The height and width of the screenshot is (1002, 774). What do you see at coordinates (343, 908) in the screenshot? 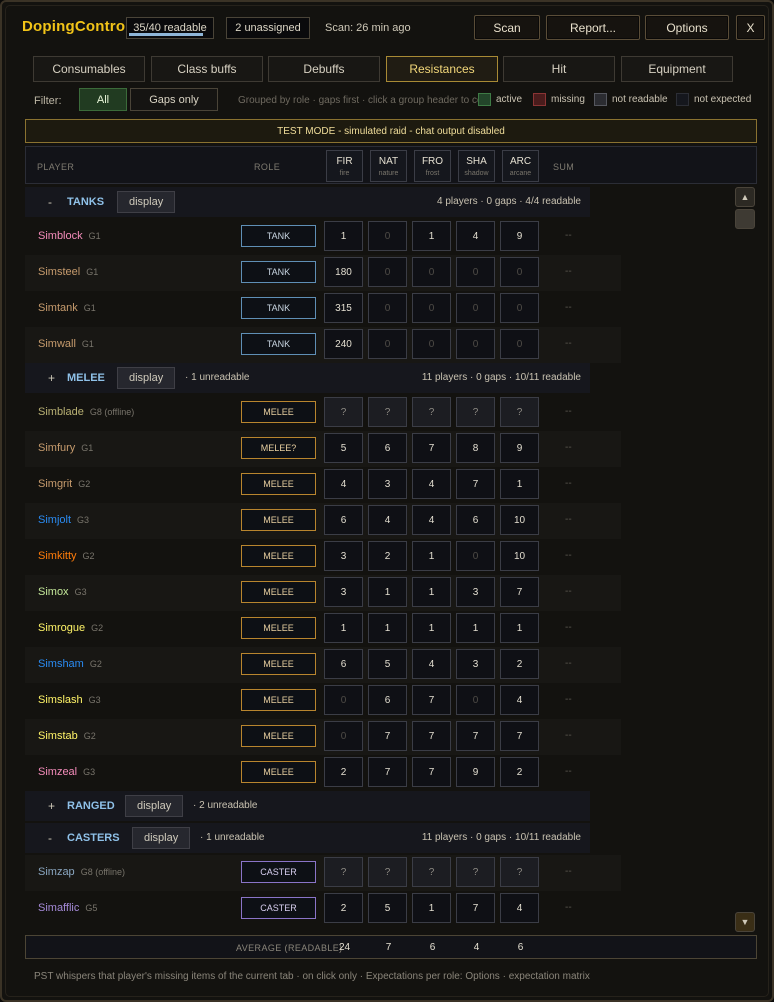
I see `res-cell-fire: 2` at bounding box center [343, 908].